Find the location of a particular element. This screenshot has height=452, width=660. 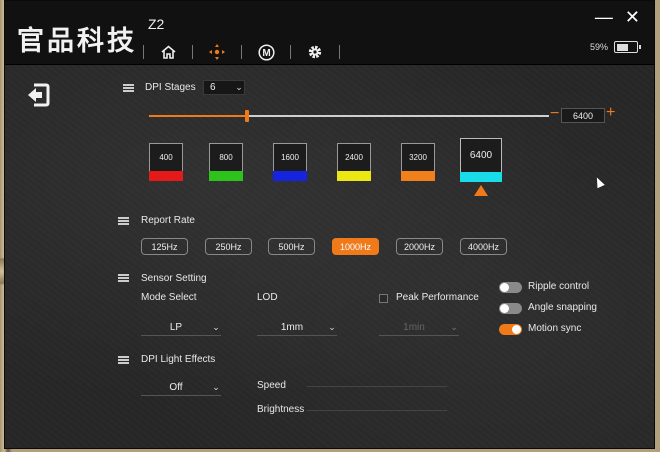

report-rate-option: 250Hz is located at coordinates (228, 246).